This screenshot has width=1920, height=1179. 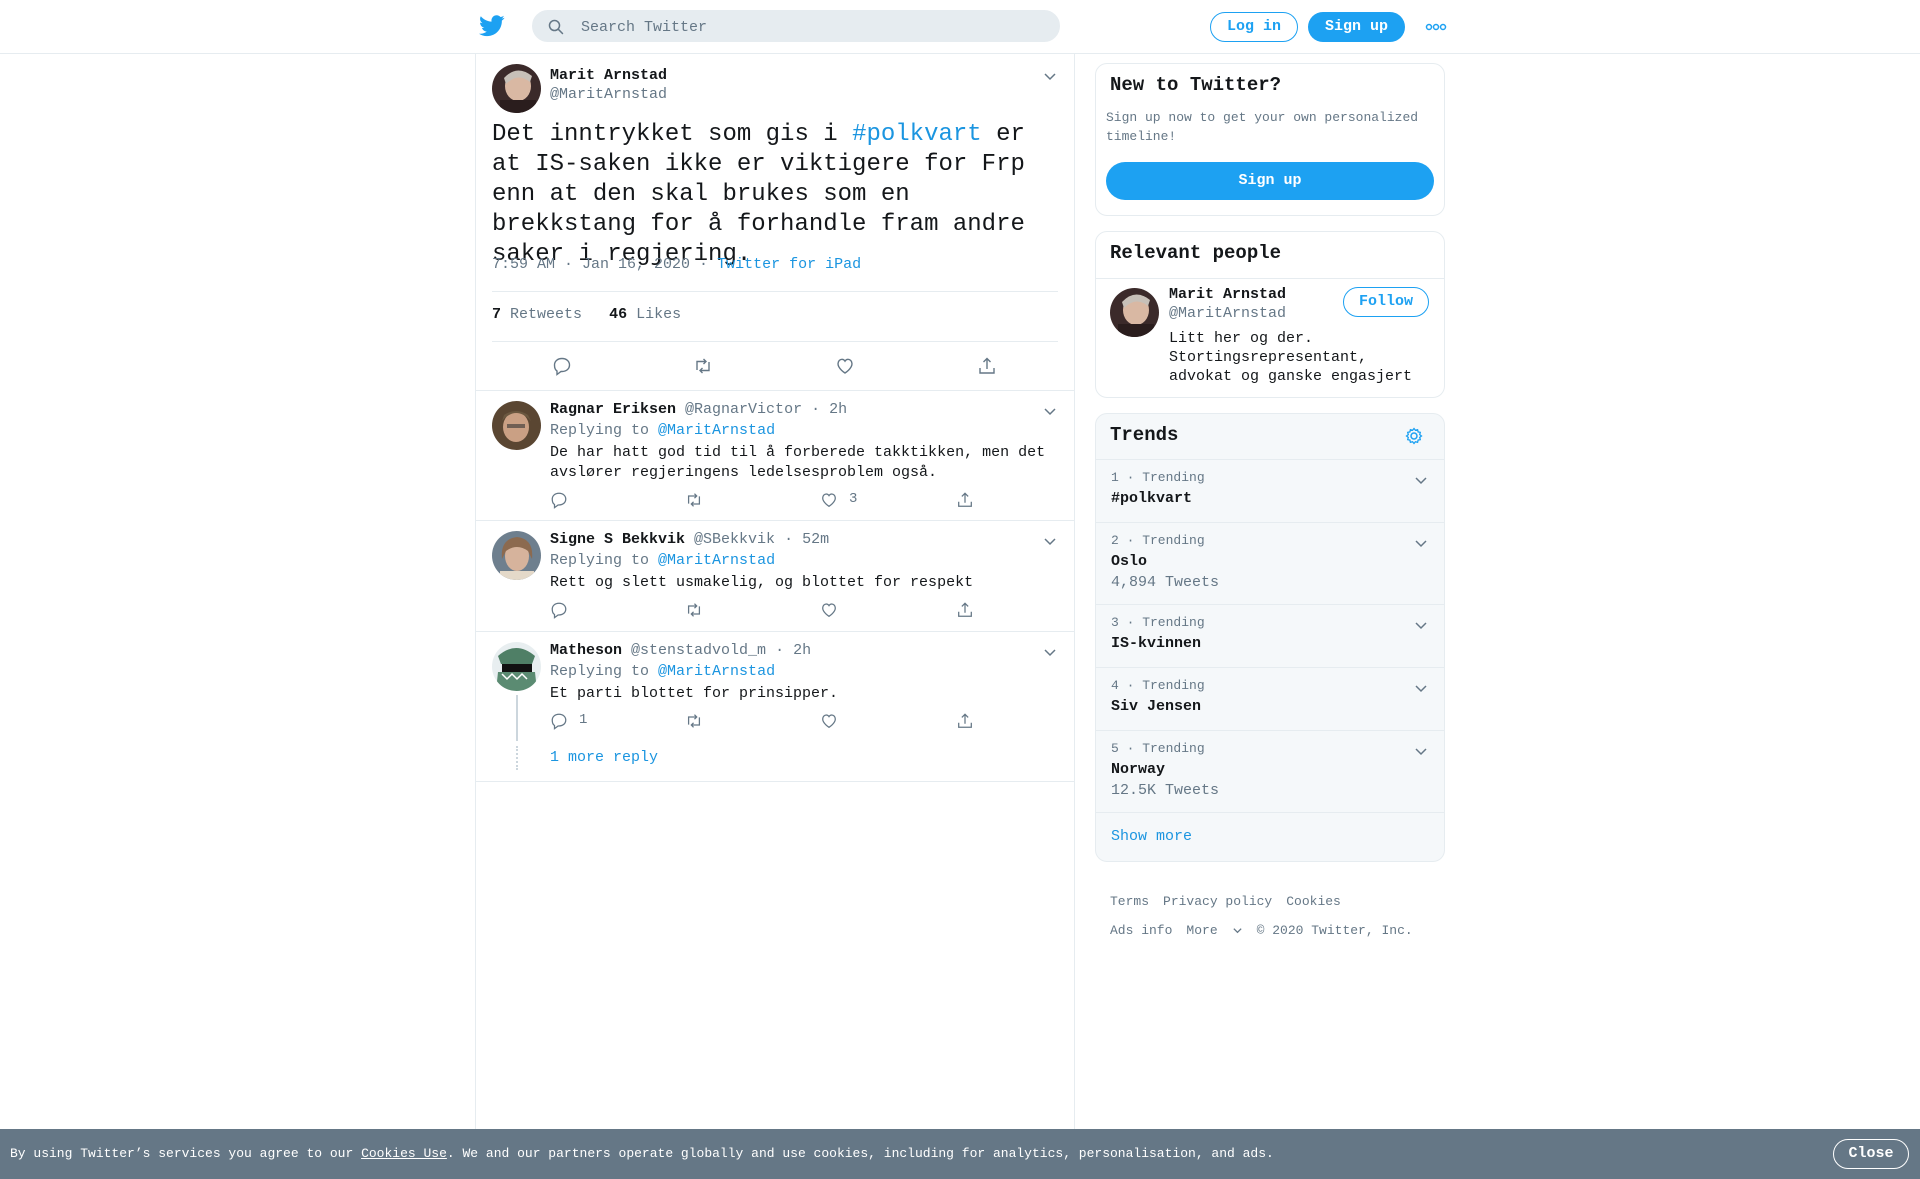 I want to click on footer-more-menu: More, so click(x=1214, y=930).